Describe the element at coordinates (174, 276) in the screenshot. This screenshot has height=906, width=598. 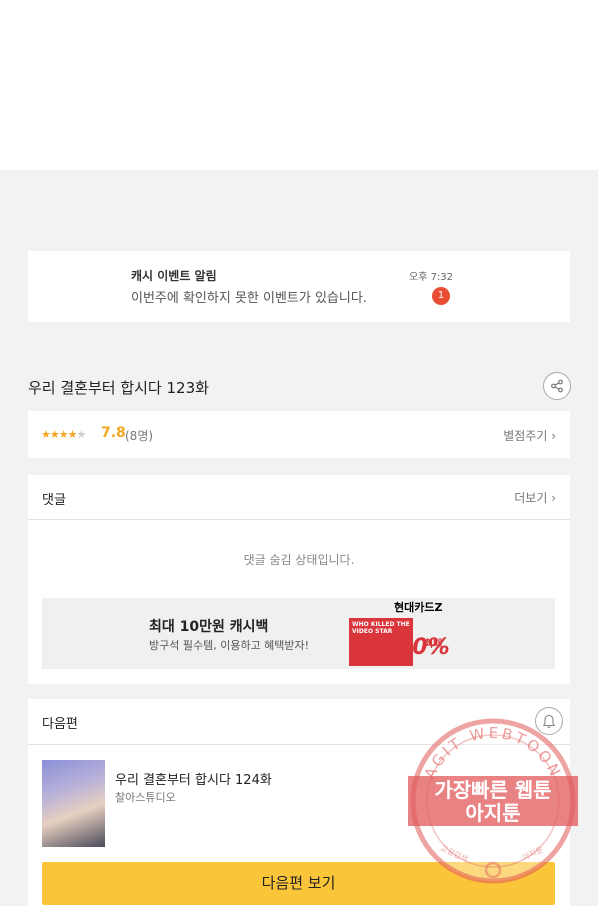
I see `notification-title: 캐시 이벤트 알림` at that location.